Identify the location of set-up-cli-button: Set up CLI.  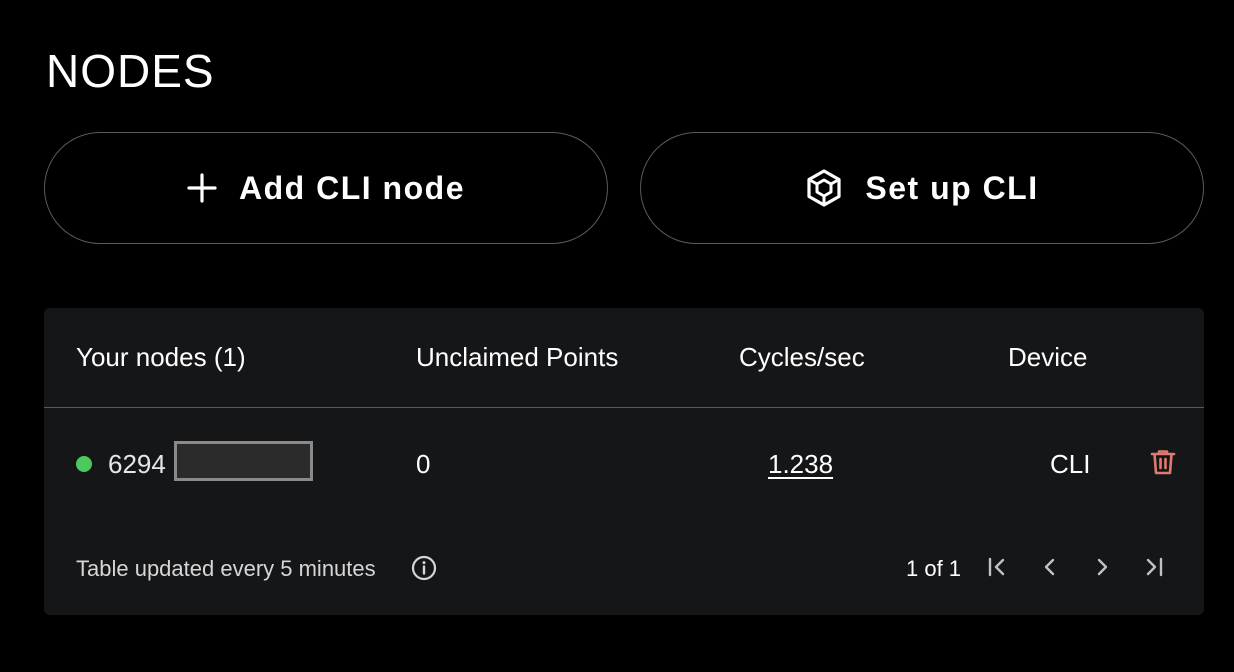
(922, 188).